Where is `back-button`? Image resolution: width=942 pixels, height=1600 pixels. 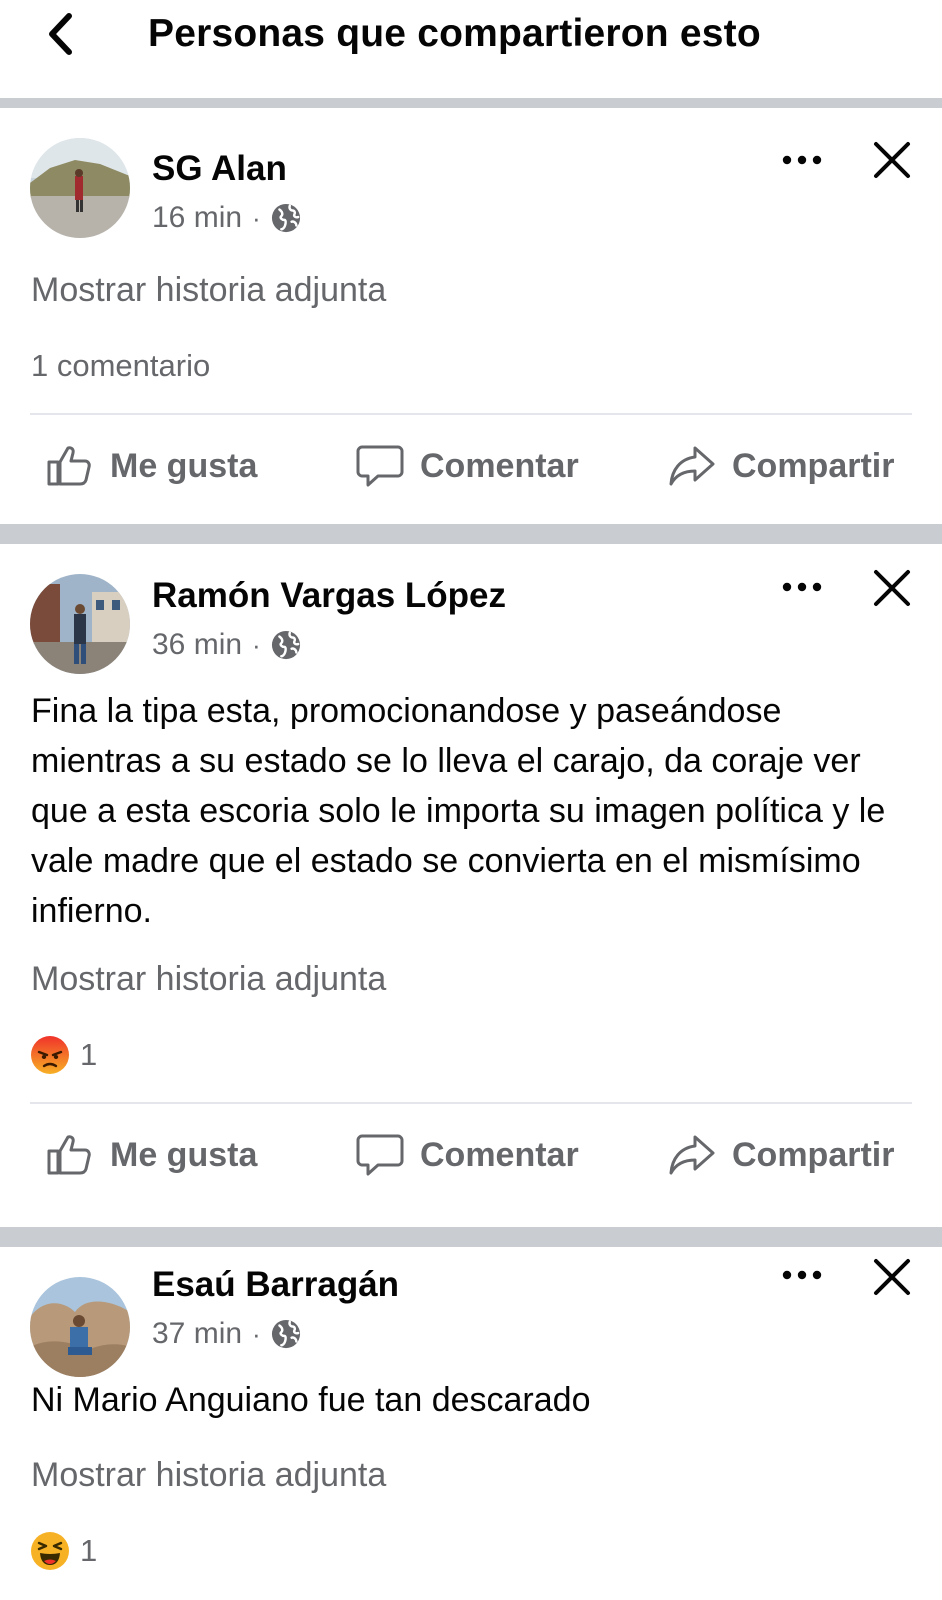 back-button is located at coordinates (60, 34).